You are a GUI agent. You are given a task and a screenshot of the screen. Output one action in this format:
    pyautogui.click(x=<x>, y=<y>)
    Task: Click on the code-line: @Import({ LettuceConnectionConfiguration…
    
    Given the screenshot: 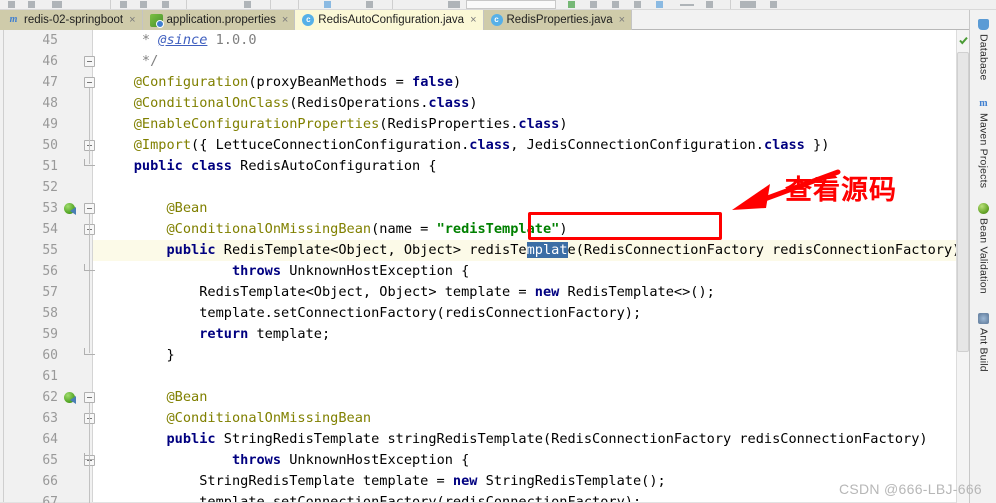 What is the action you would take?
    pyautogui.click(x=524, y=145)
    